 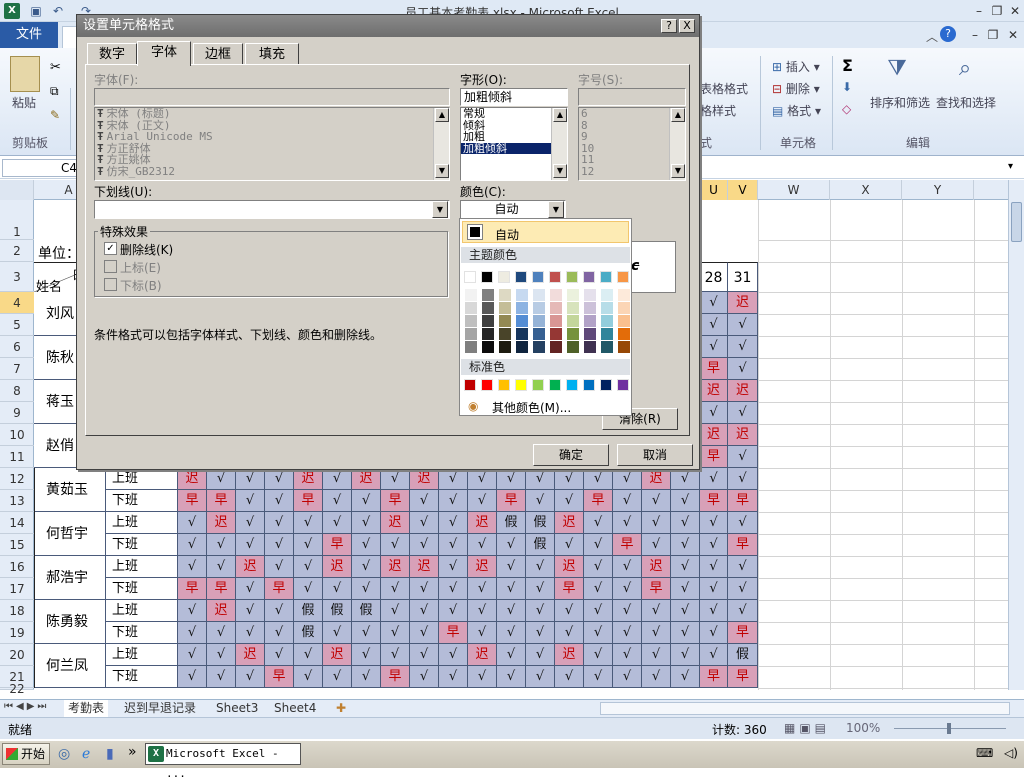 I want to click on autosum-icon: Σ, so click(x=847, y=65).